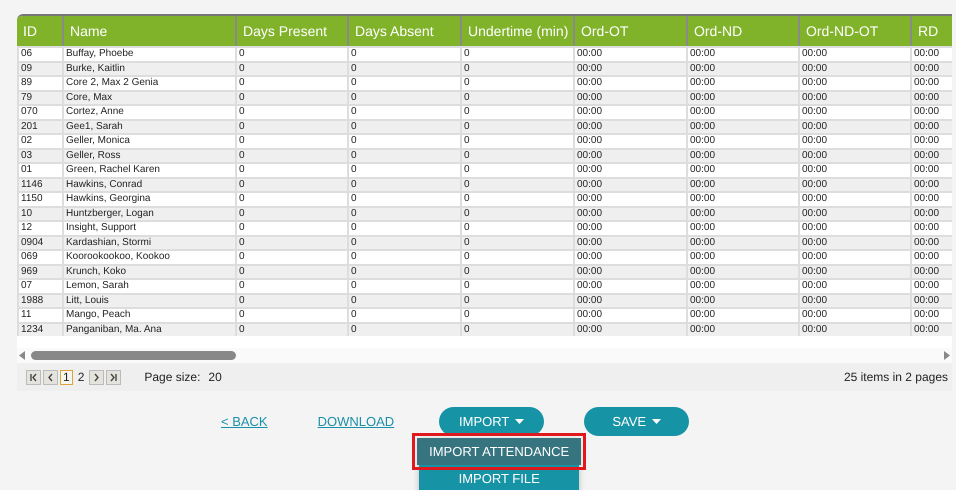 This screenshot has height=490, width=956. Describe the element at coordinates (519, 421) in the screenshot. I see `caret-icon` at that location.